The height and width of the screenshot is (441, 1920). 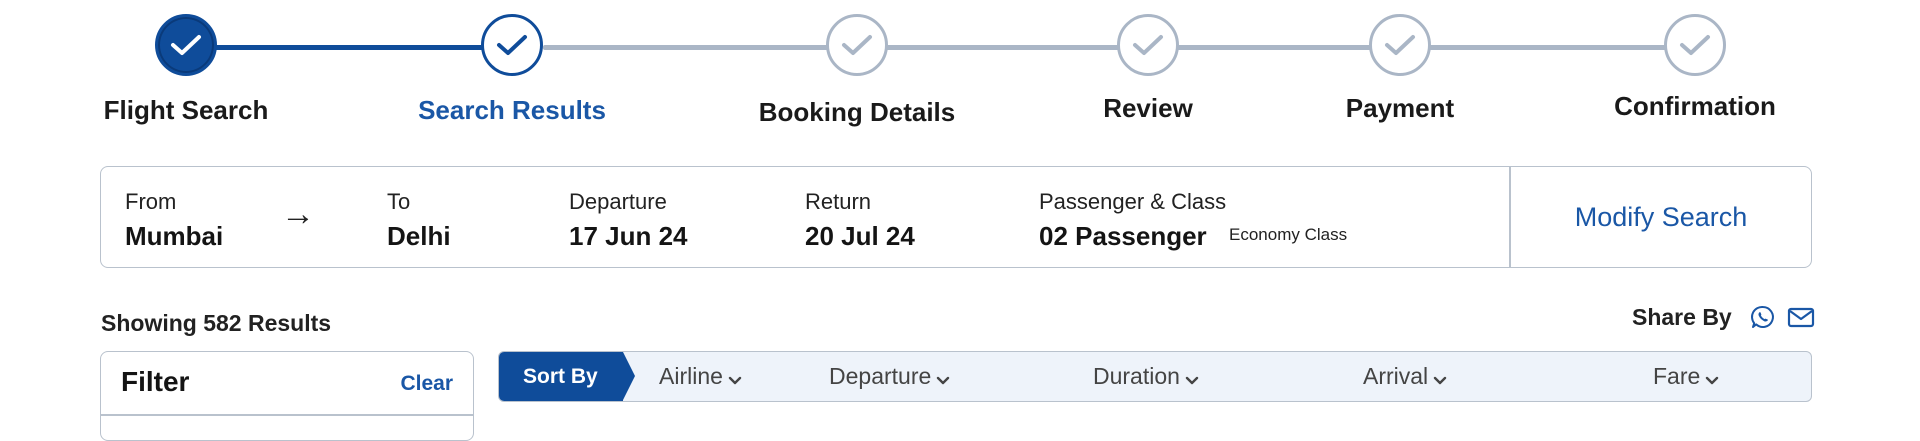 I want to click on sort-by-label: Sort By, so click(x=561, y=376).